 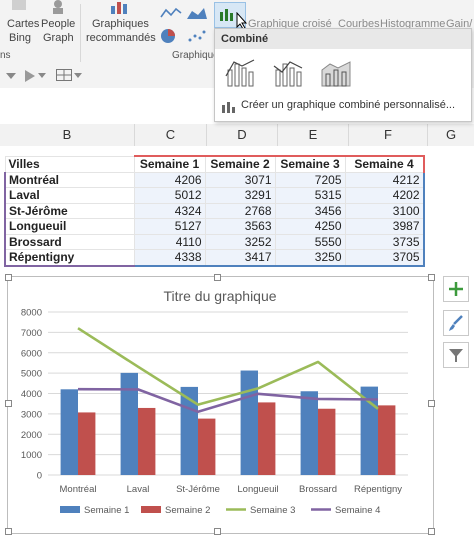 What do you see at coordinates (69, 179) in the screenshot?
I see `city-cell: Montréal` at bounding box center [69, 179].